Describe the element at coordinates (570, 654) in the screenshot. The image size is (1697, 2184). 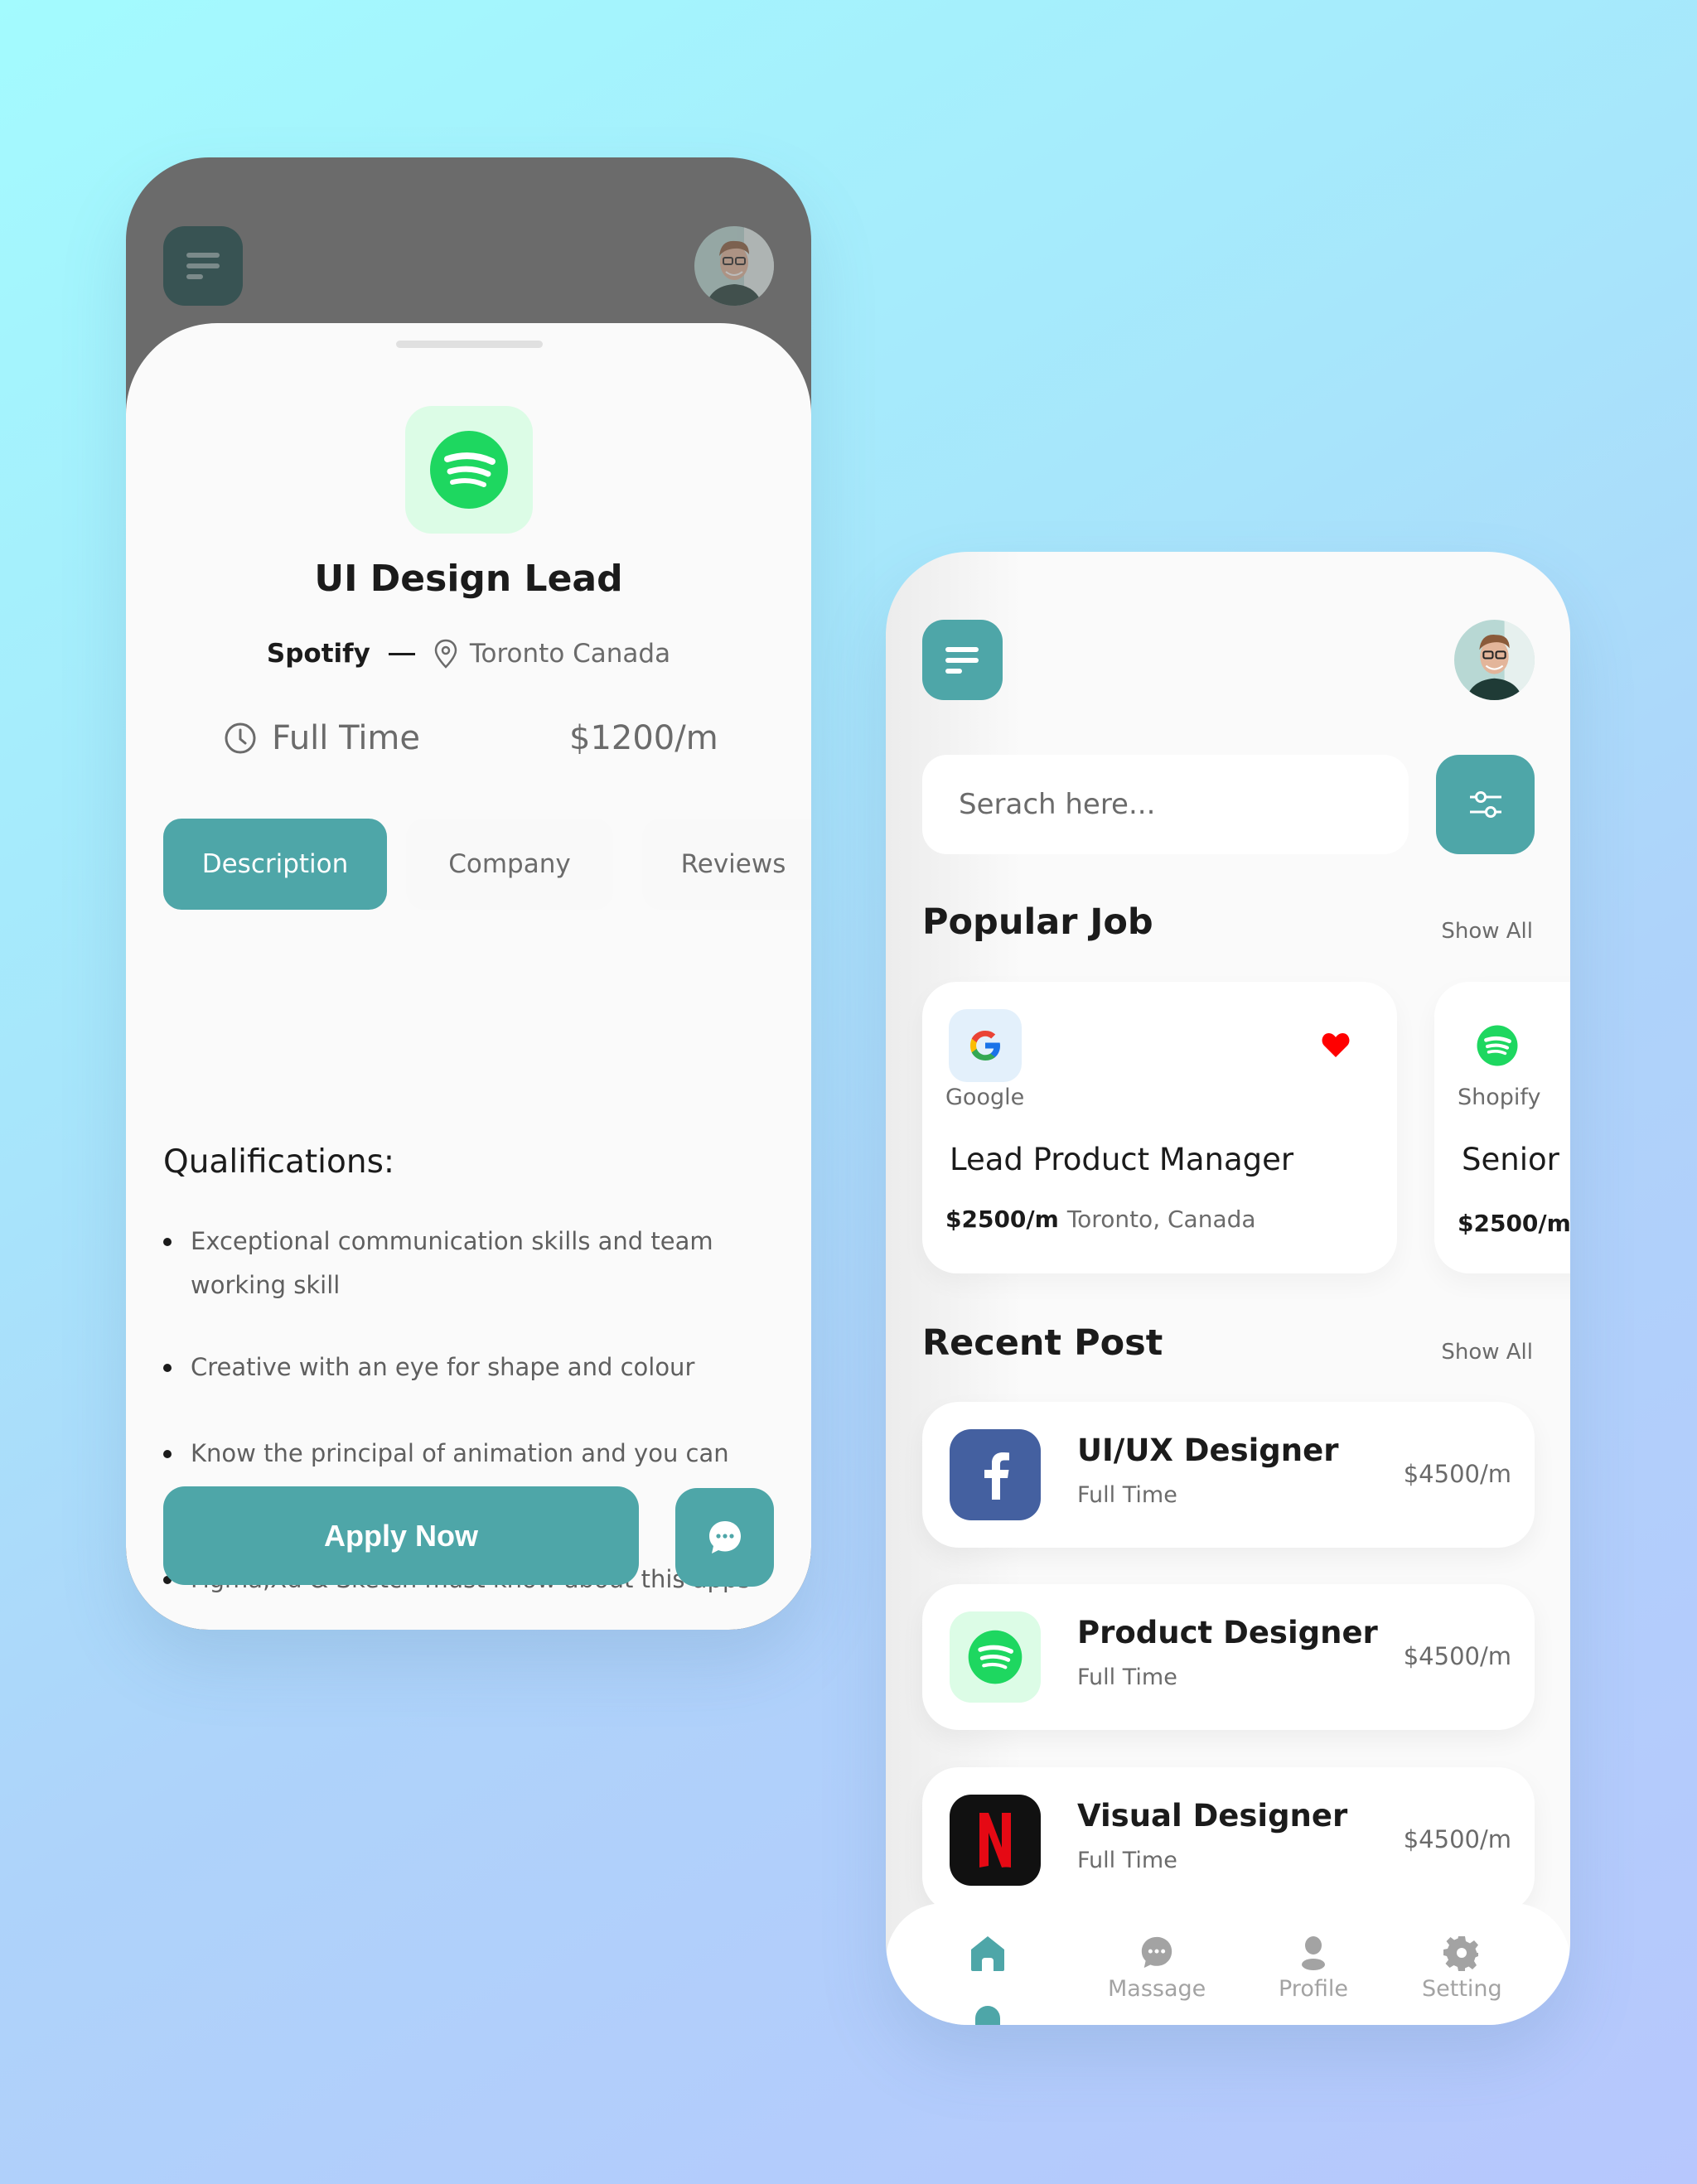
I see `location: Toronto Canada` at that location.